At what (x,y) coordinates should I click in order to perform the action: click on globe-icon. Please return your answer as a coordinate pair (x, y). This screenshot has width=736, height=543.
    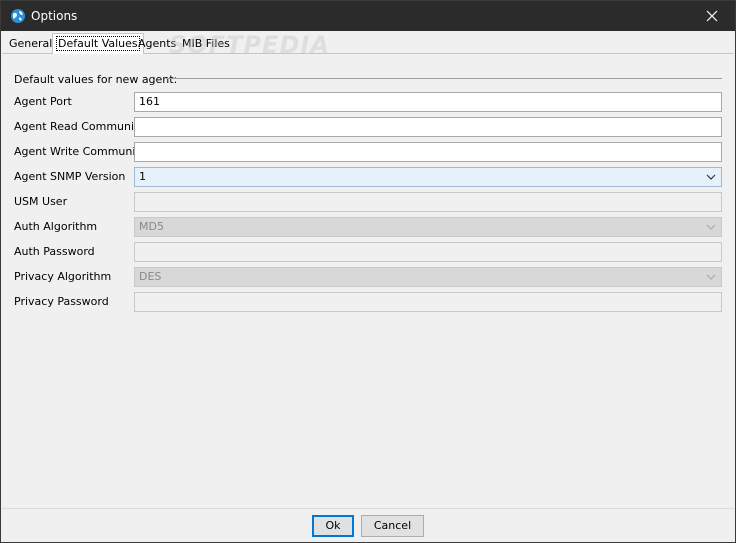
    Looking at the image, I should click on (18, 16).